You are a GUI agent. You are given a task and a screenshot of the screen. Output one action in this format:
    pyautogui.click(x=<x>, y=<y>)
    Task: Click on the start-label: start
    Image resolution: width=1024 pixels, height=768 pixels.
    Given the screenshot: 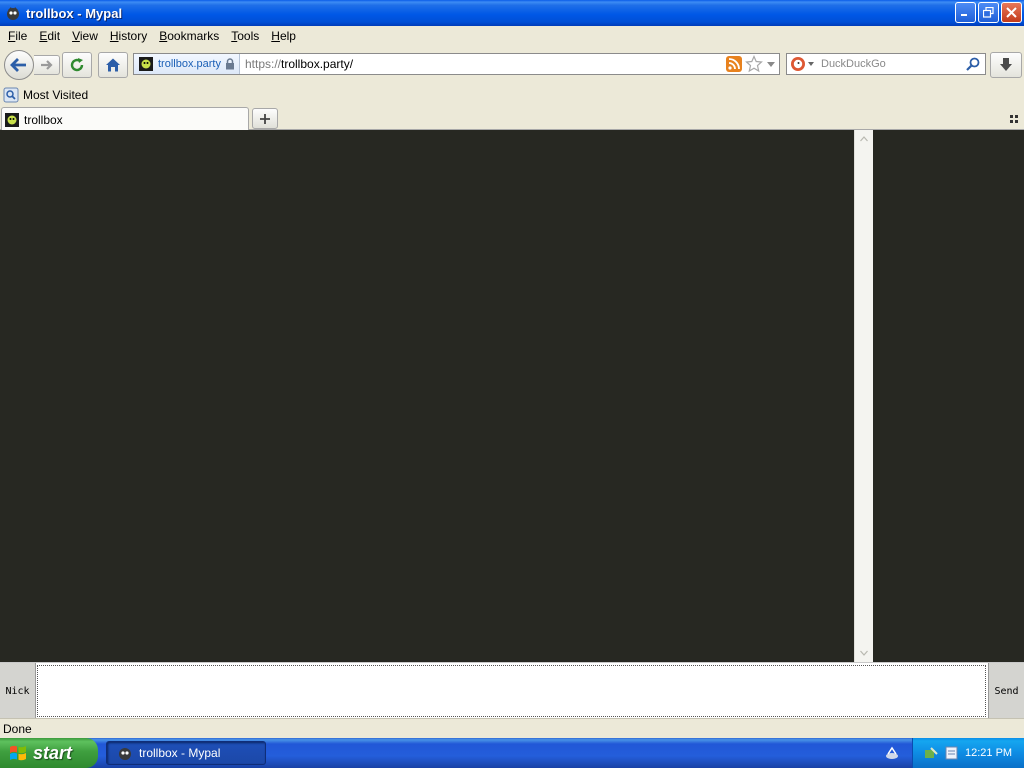 What is the action you would take?
    pyautogui.click(x=53, y=752)
    